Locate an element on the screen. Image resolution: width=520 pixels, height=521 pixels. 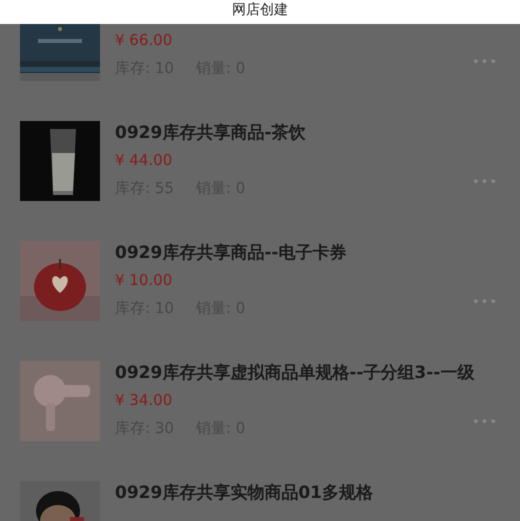
product-title: 0929库存共享商品-茶饮 is located at coordinates (210, 133).